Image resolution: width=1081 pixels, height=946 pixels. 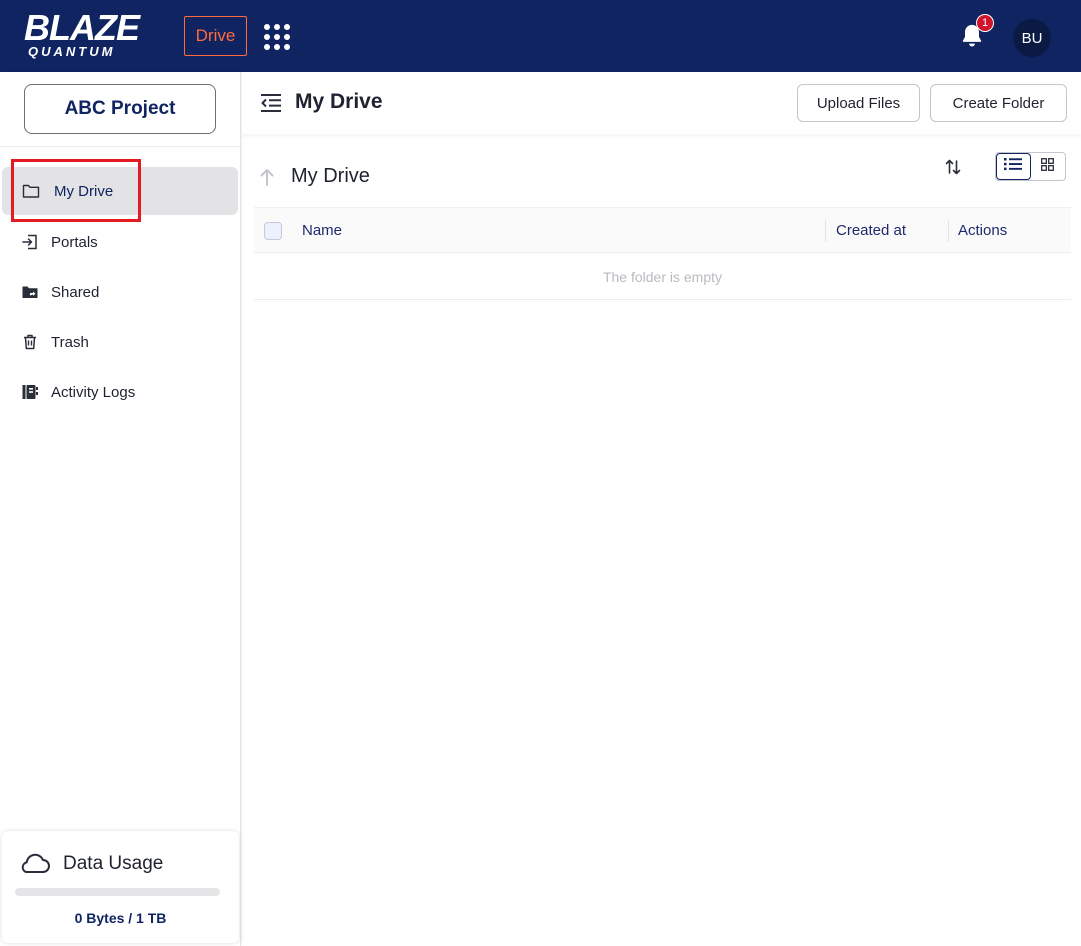 I want to click on data-usage-card: Data Usage 0 Bytes / 1 TB, so click(x=120, y=887).